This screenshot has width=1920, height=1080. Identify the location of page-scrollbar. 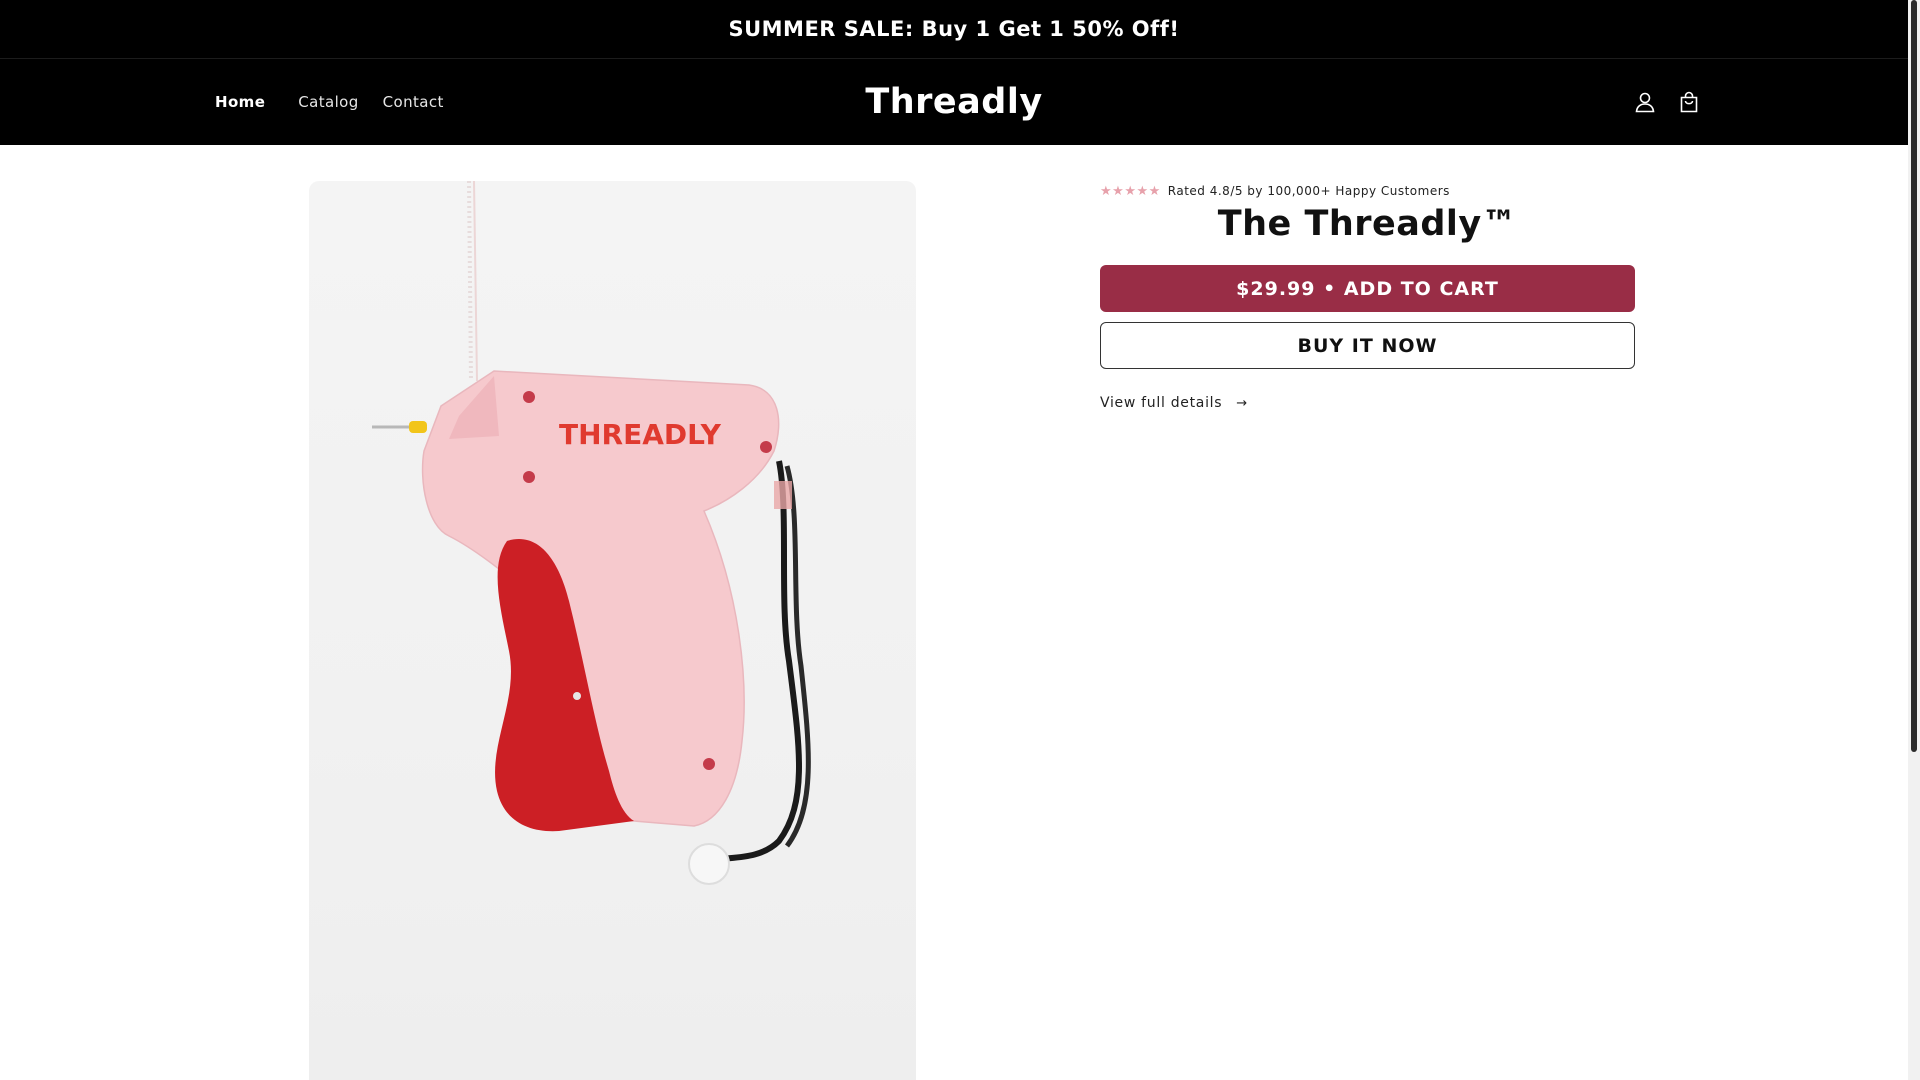
(1914, 540).